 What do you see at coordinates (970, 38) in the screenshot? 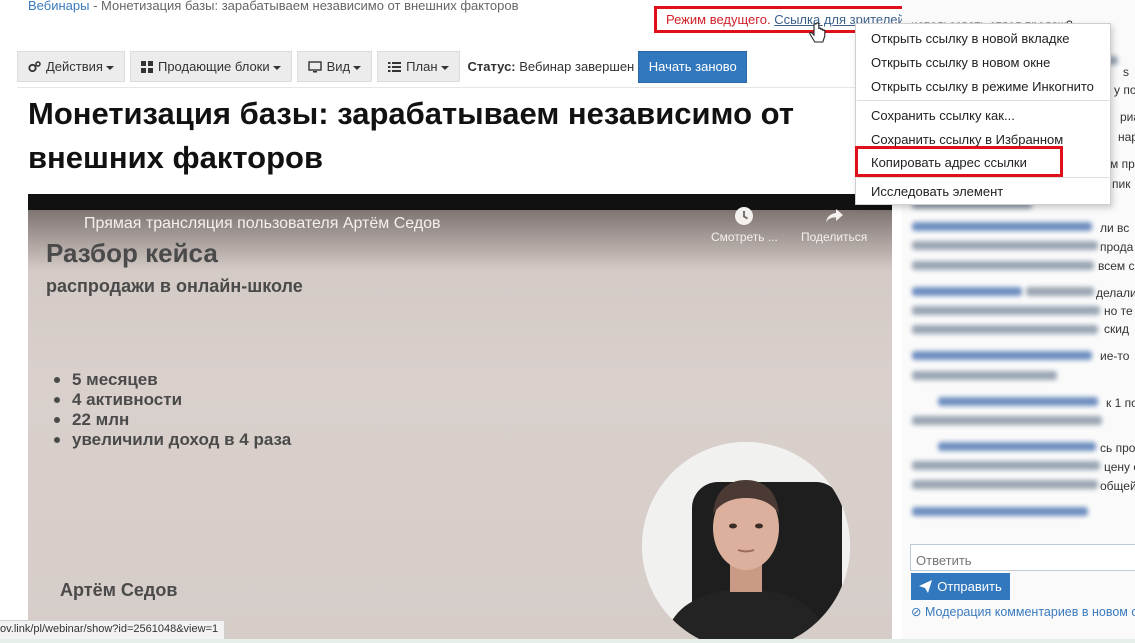
I see `menu-open-new-tab: Открыть ссылку в новой вкладке` at bounding box center [970, 38].